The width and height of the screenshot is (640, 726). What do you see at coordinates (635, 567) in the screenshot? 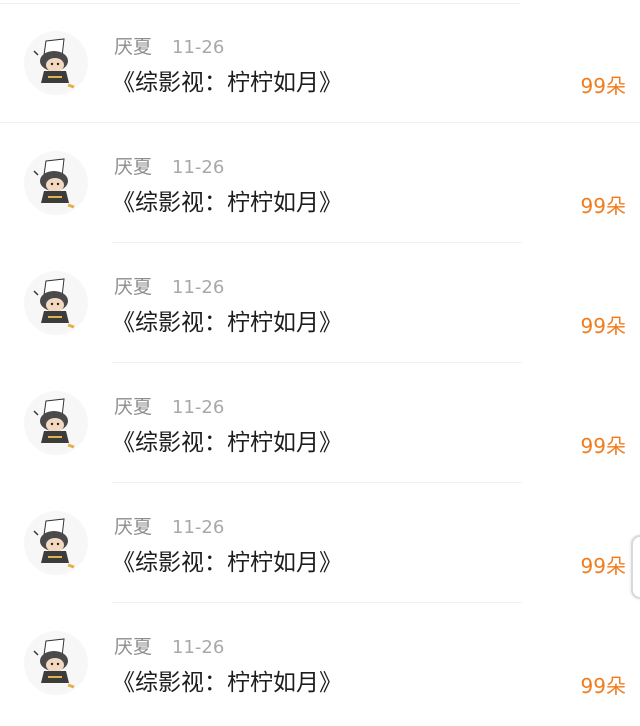
I see `scroll-handle` at bounding box center [635, 567].